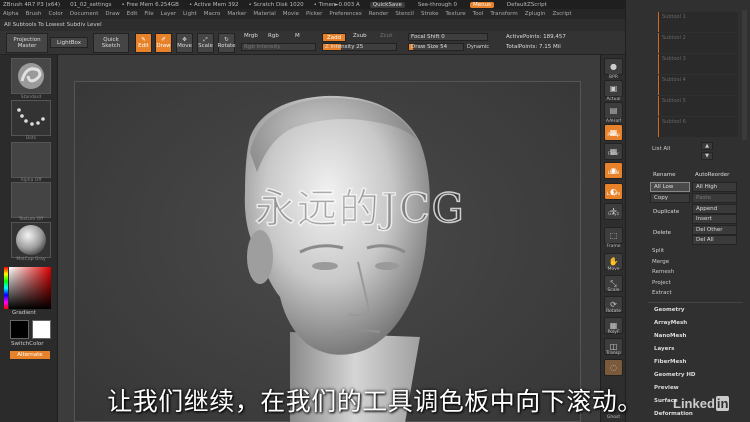  I want to click on del-all-button: Del All, so click(714, 240).